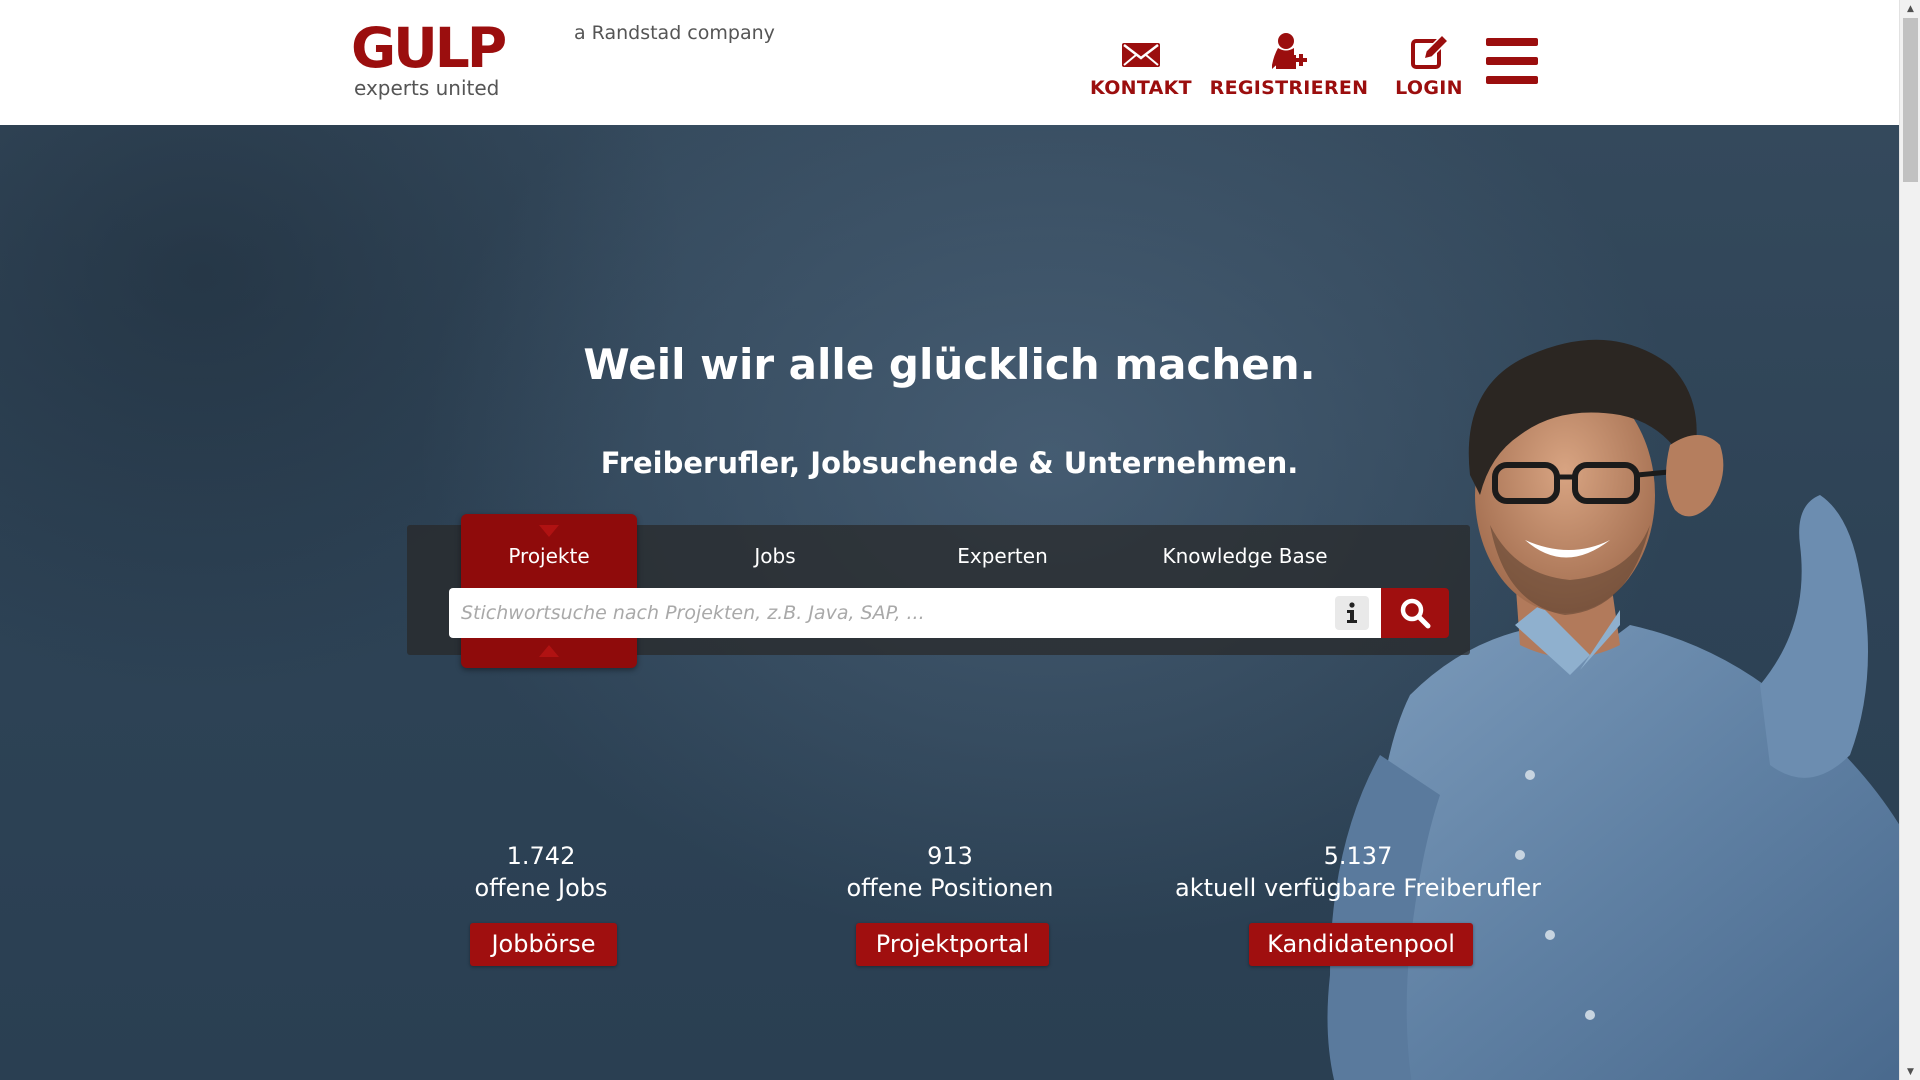 The image size is (1920, 1080). What do you see at coordinates (549, 531) in the screenshot?
I see `tab-notch-top` at bounding box center [549, 531].